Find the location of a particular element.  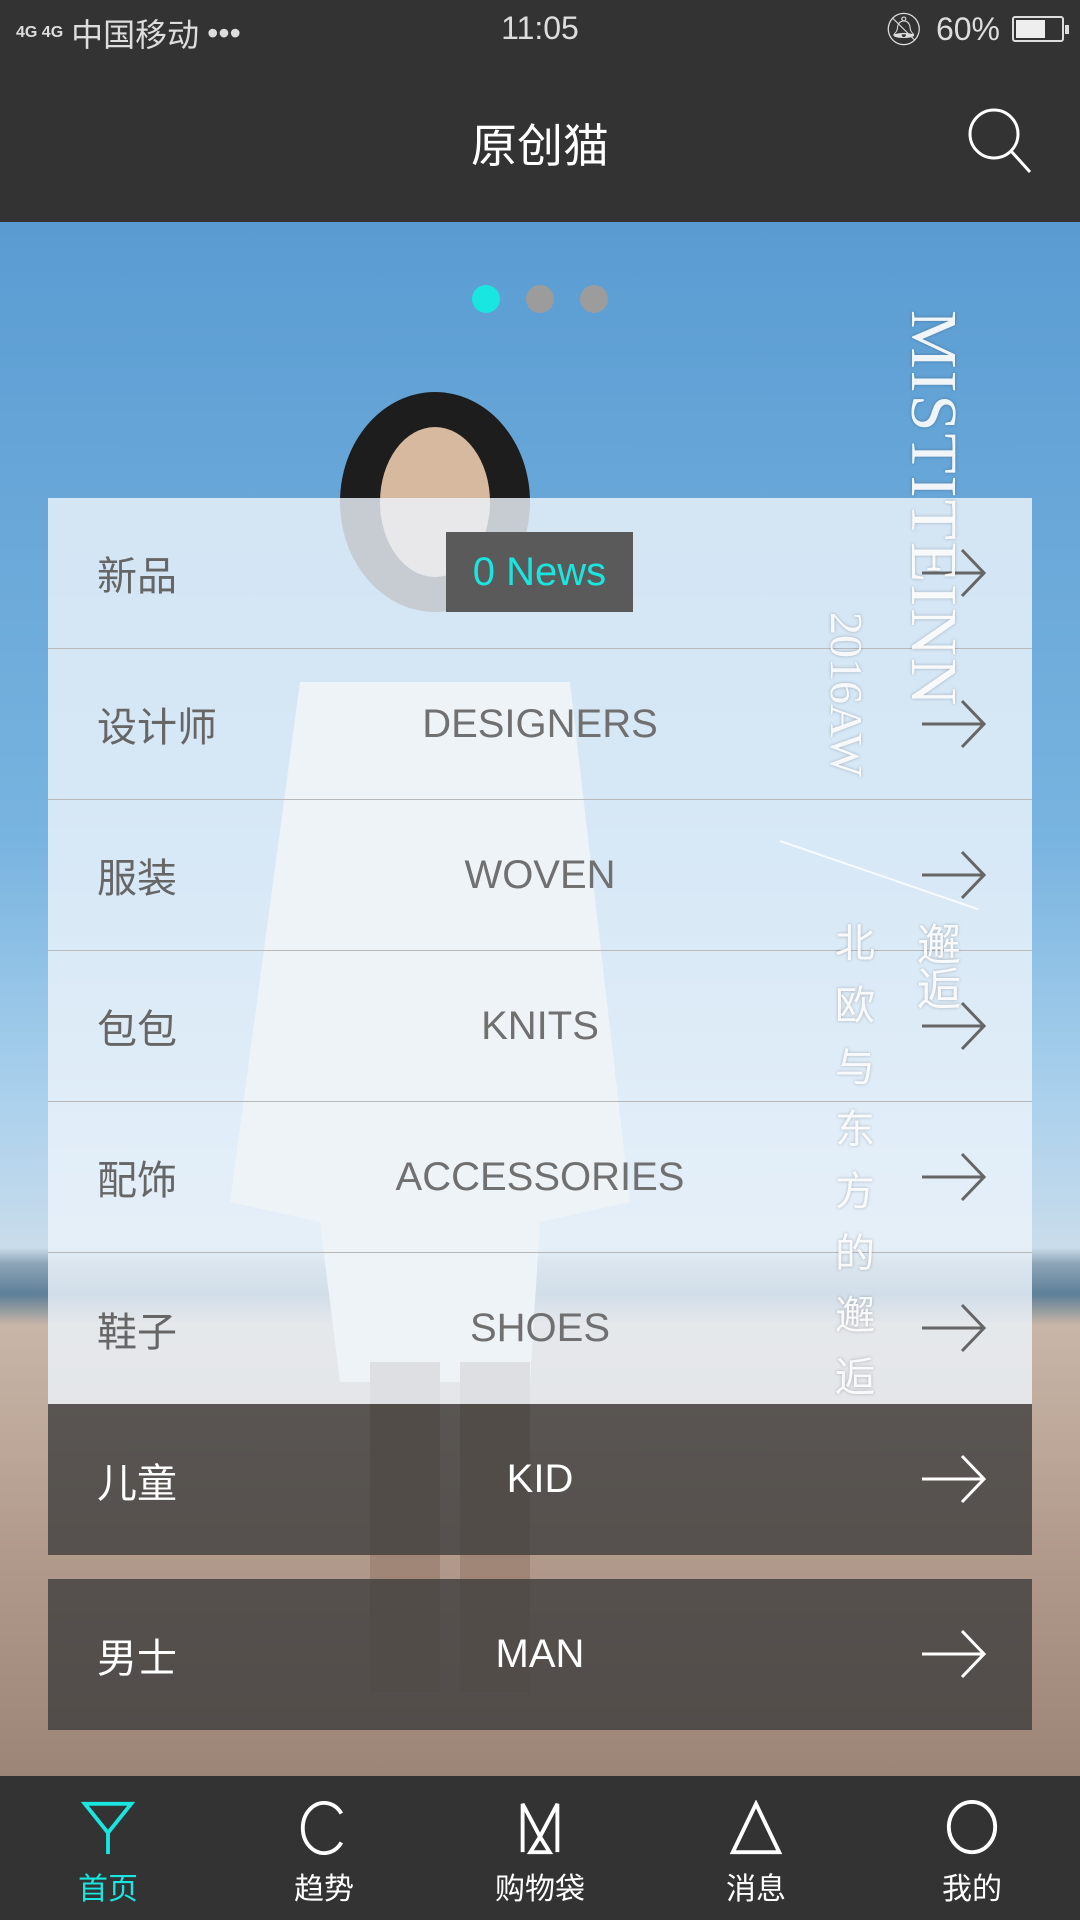

menu-item-designers: 设计师 DESIGNERS is located at coordinates (540, 724).